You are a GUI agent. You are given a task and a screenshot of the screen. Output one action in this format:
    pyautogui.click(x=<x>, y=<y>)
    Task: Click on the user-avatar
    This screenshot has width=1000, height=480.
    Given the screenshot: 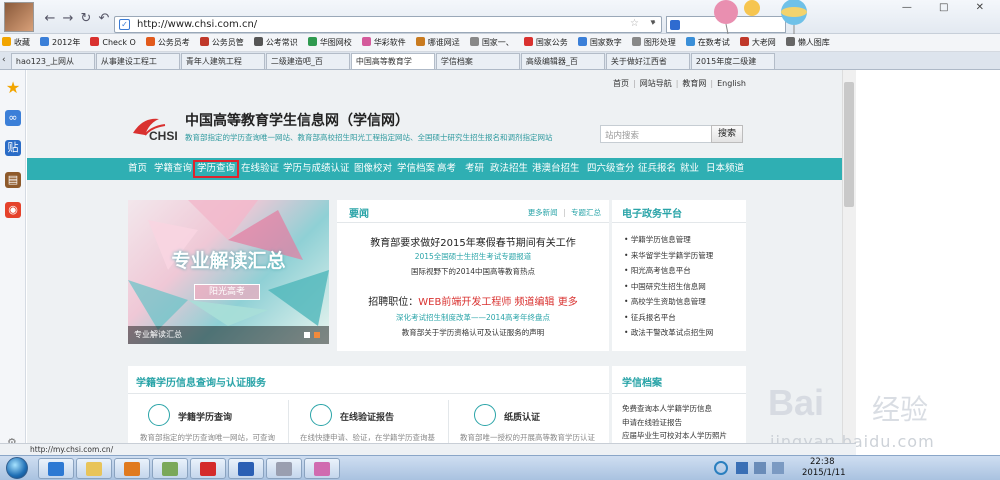 What is the action you would take?
    pyautogui.click(x=19, y=17)
    